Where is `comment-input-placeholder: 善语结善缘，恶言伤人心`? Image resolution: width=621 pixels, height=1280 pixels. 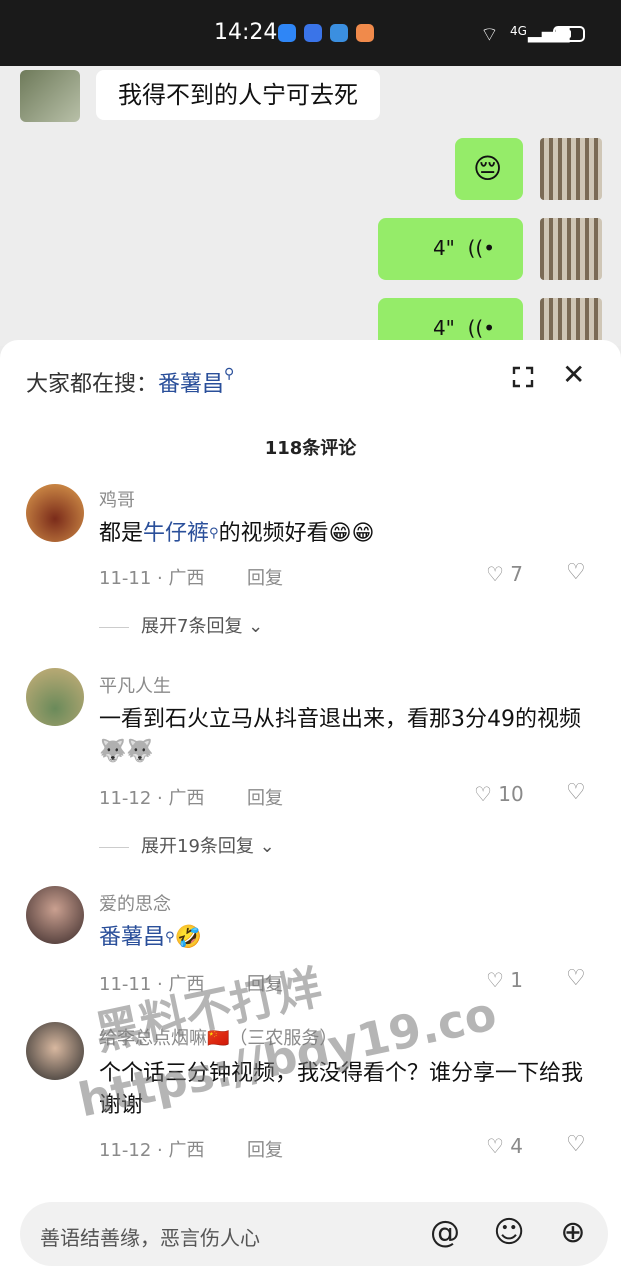 comment-input-placeholder: 善语结善缘，恶言伤人心 is located at coordinates (150, 1238).